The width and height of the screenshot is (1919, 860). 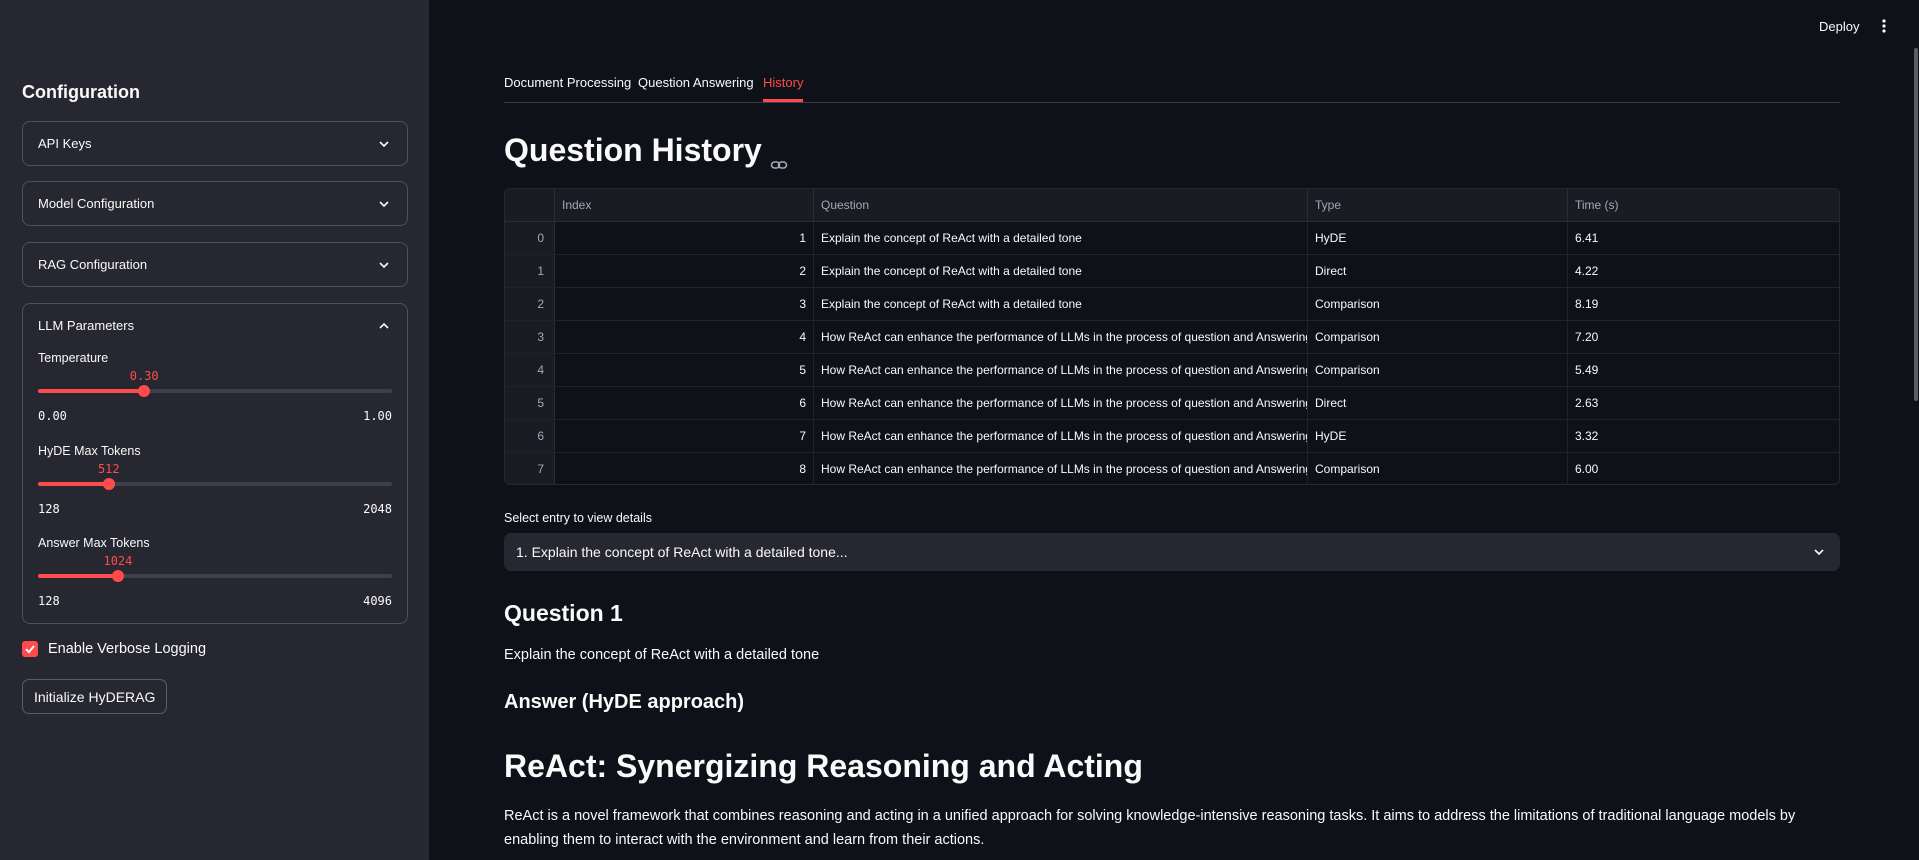 What do you see at coordinates (684, 271) in the screenshot?
I see `cell-index: 2` at bounding box center [684, 271].